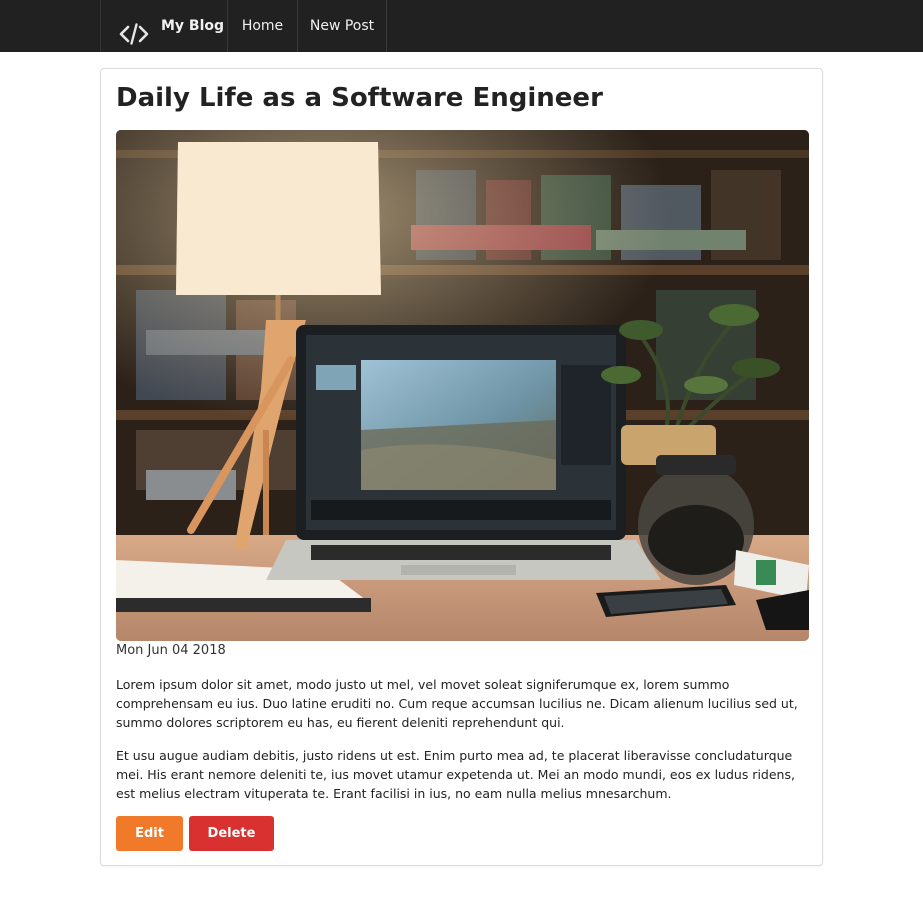 Image resolution: width=923 pixels, height=919 pixels. Describe the element at coordinates (461, 26) in the screenshot. I see `top-navbar: My Blog Home New Post` at that location.